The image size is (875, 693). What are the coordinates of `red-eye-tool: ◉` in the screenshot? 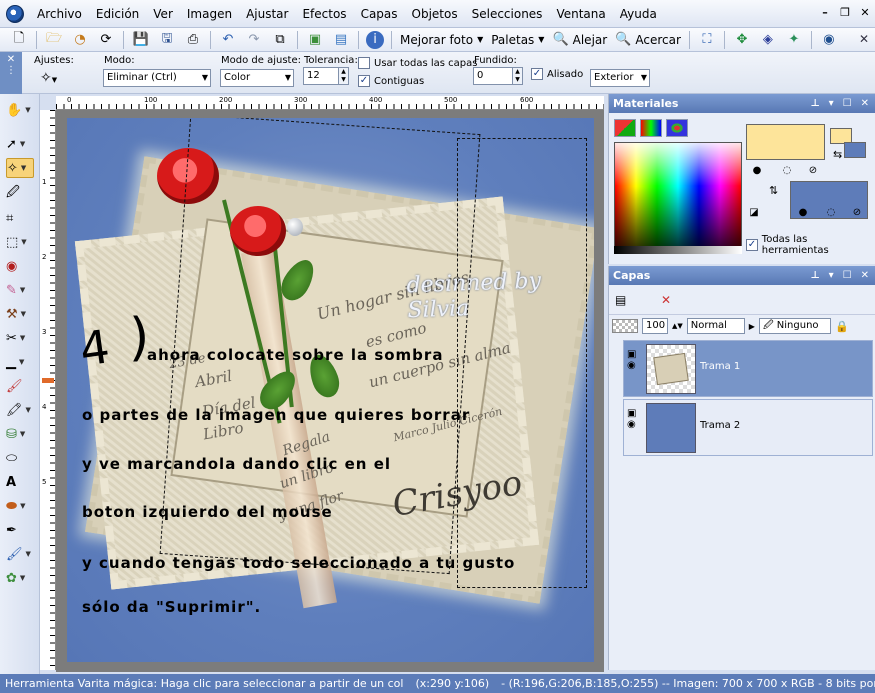 It's located at (20, 266).